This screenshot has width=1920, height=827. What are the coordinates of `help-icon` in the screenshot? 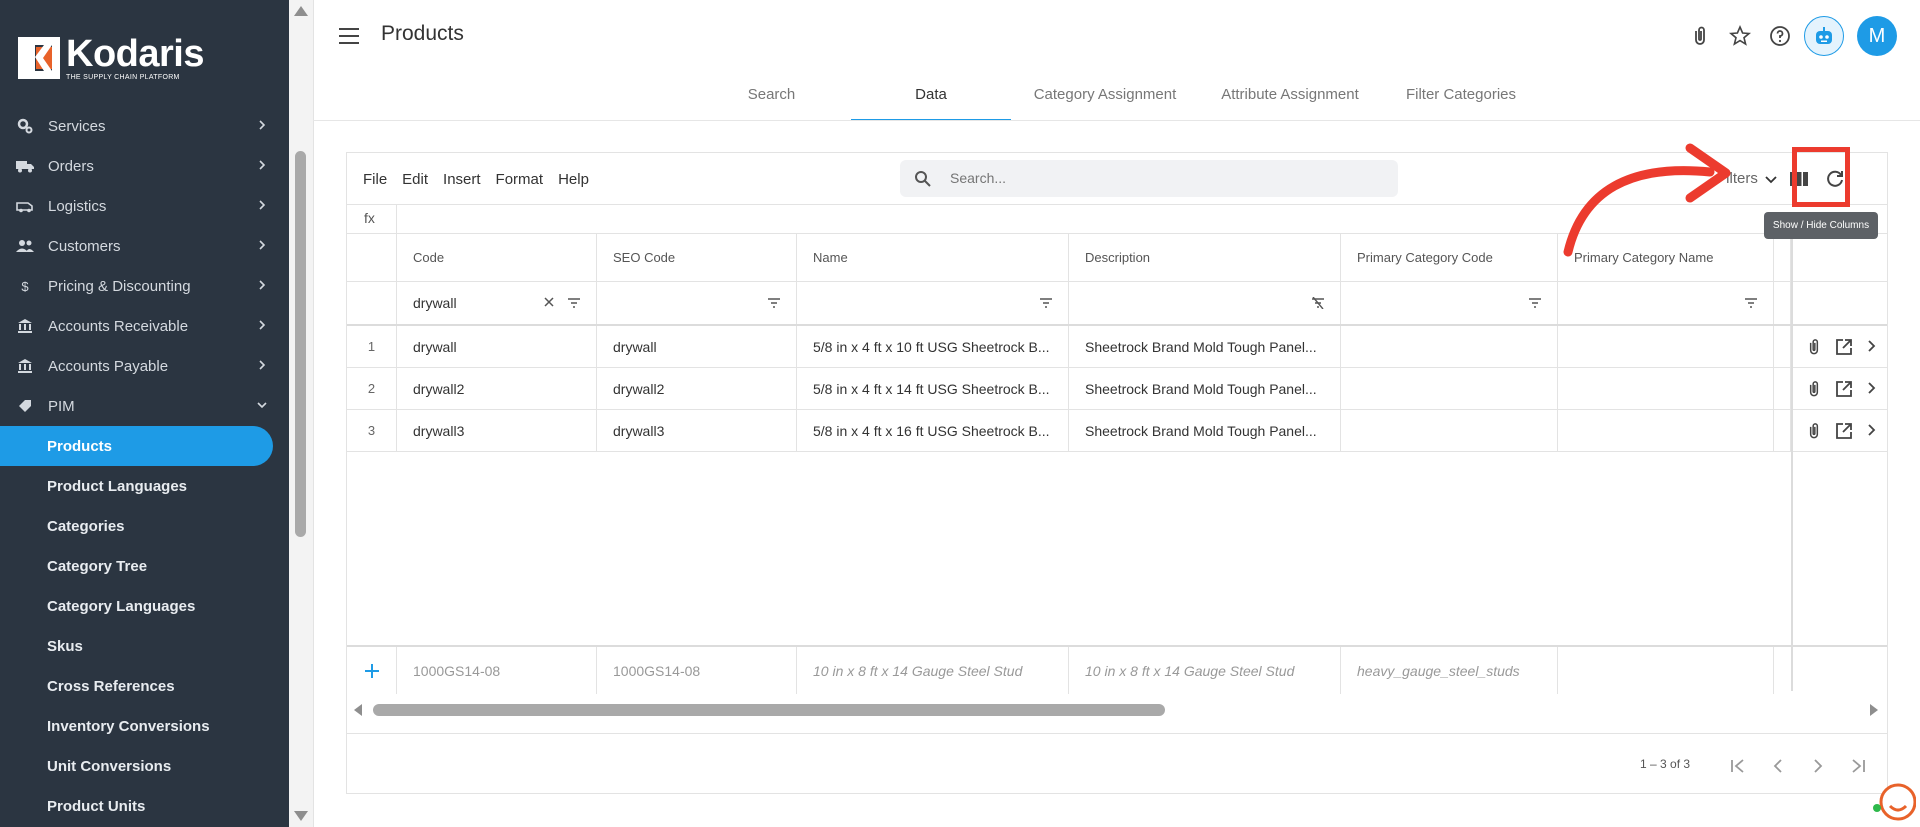 It's located at (1780, 36).